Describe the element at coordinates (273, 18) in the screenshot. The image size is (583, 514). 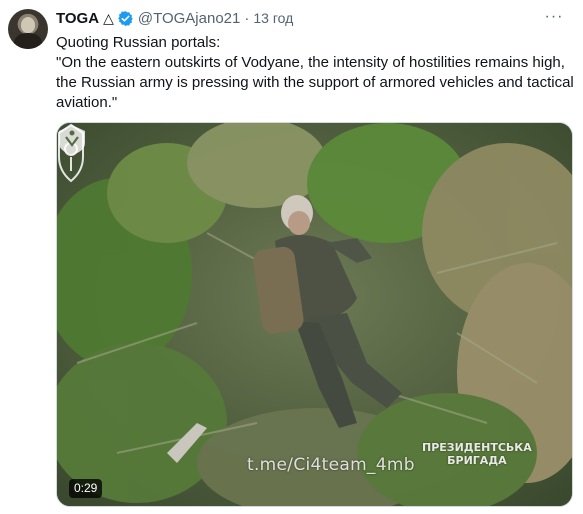
I see `tweet-timestamp: 13 год` at that location.